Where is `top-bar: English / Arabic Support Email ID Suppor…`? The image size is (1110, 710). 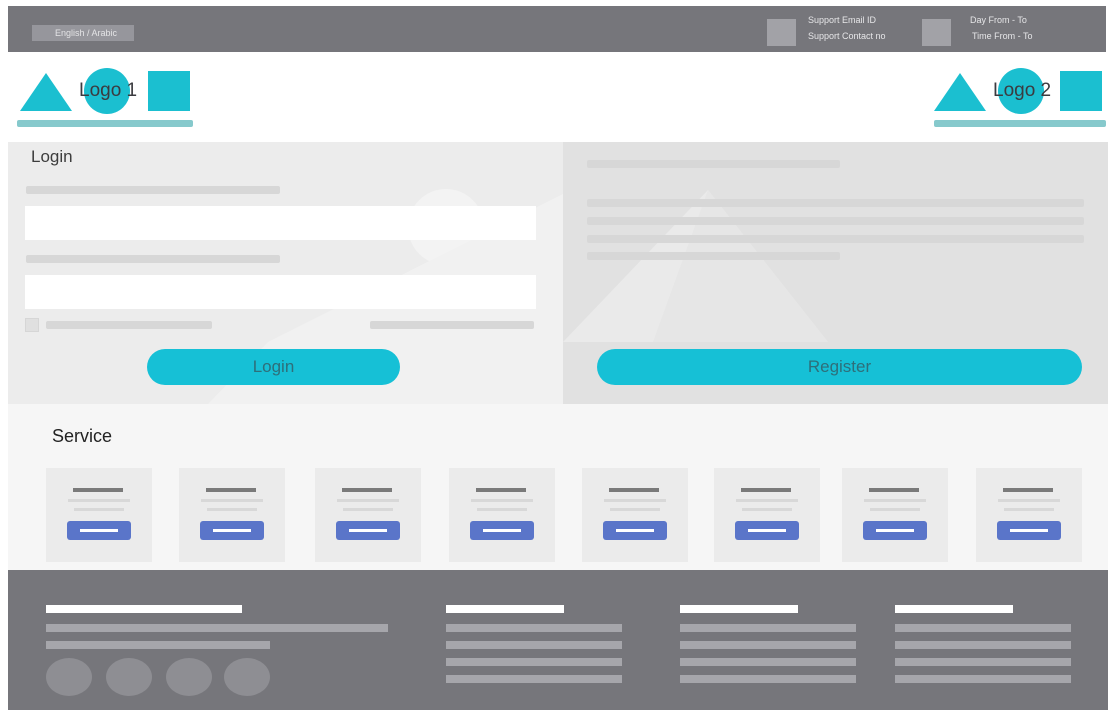 top-bar: English / Arabic Support Email ID Suppor… is located at coordinates (557, 29).